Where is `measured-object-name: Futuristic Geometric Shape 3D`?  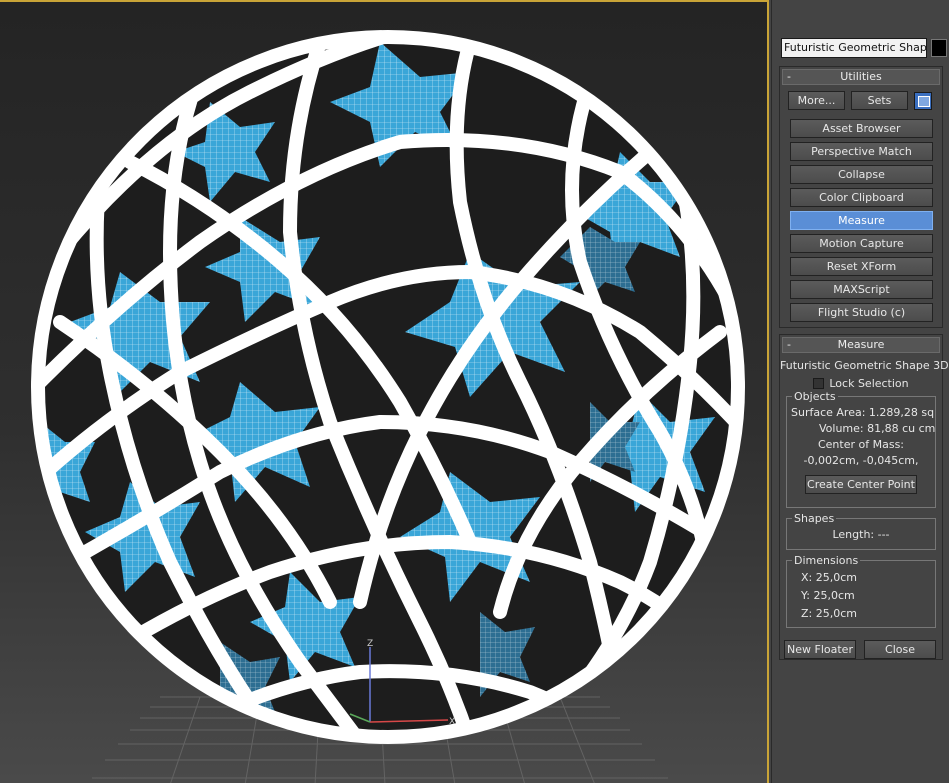
measured-object-name: Futuristic Geometric Shape 3D is located at coordinates (864, 365).